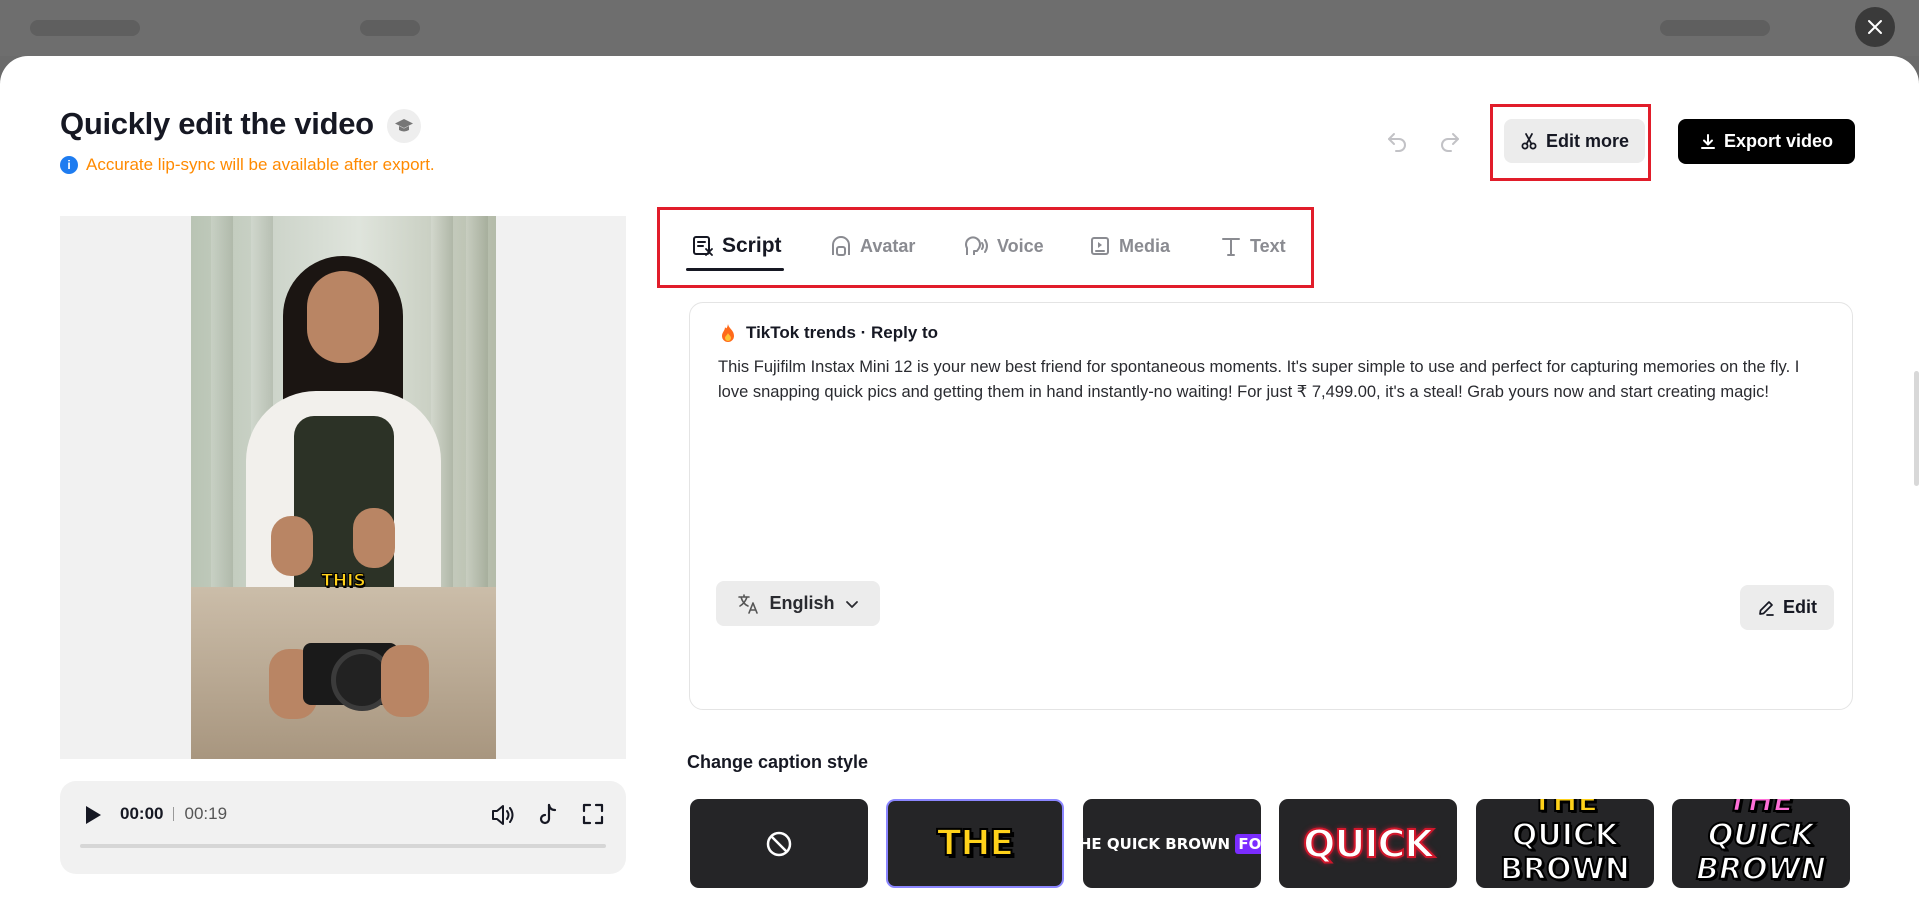 The height and width of the screenshot is (898, 1919). Describe the element at coordinates (1800, 607) in the screenshot. I see `edit-label: Edit` at that location.